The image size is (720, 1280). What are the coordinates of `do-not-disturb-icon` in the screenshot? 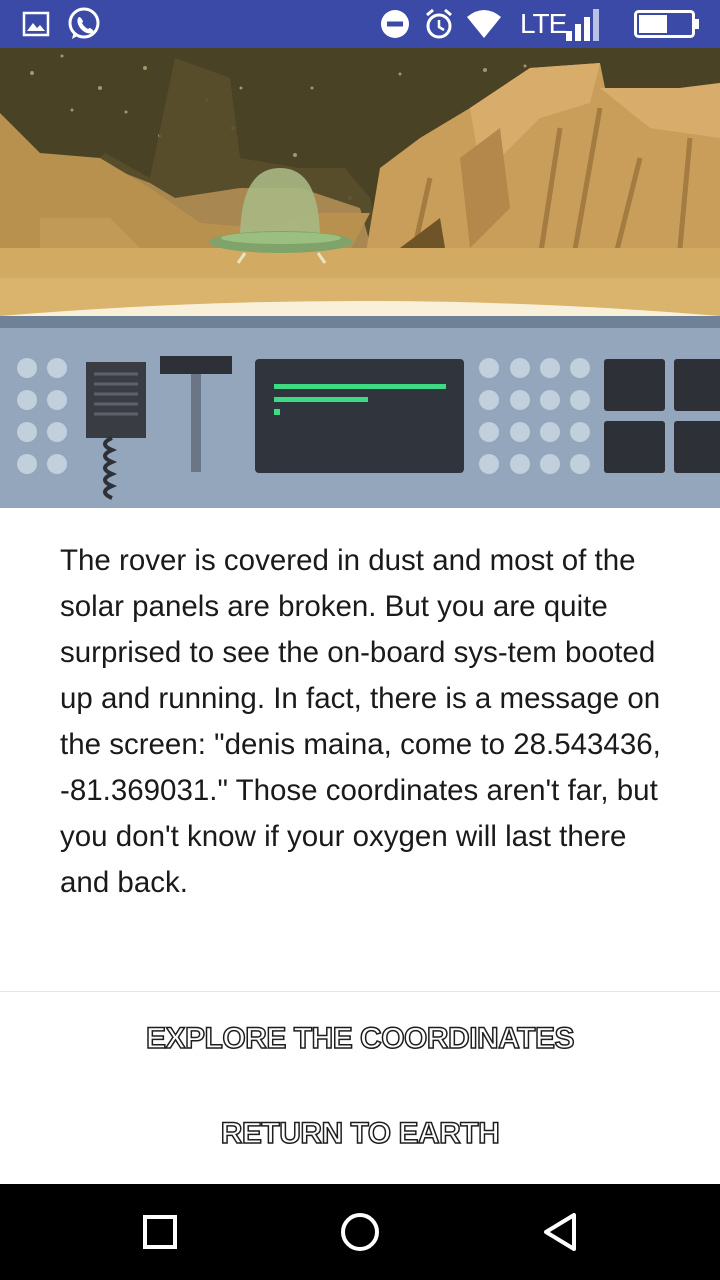 It's located at (395, 24).